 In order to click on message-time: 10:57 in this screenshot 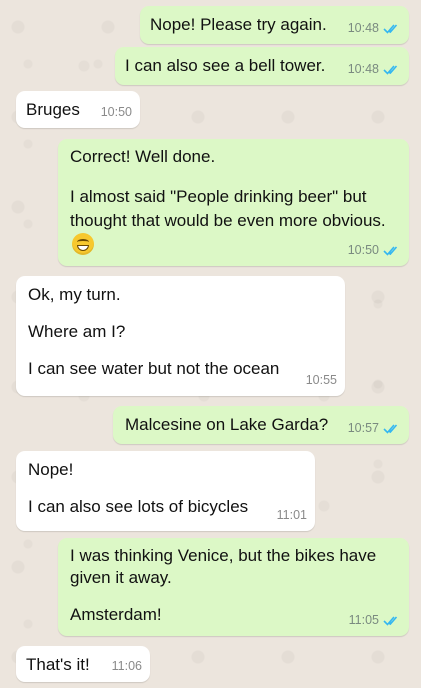, I will do `click(363, 428)`.